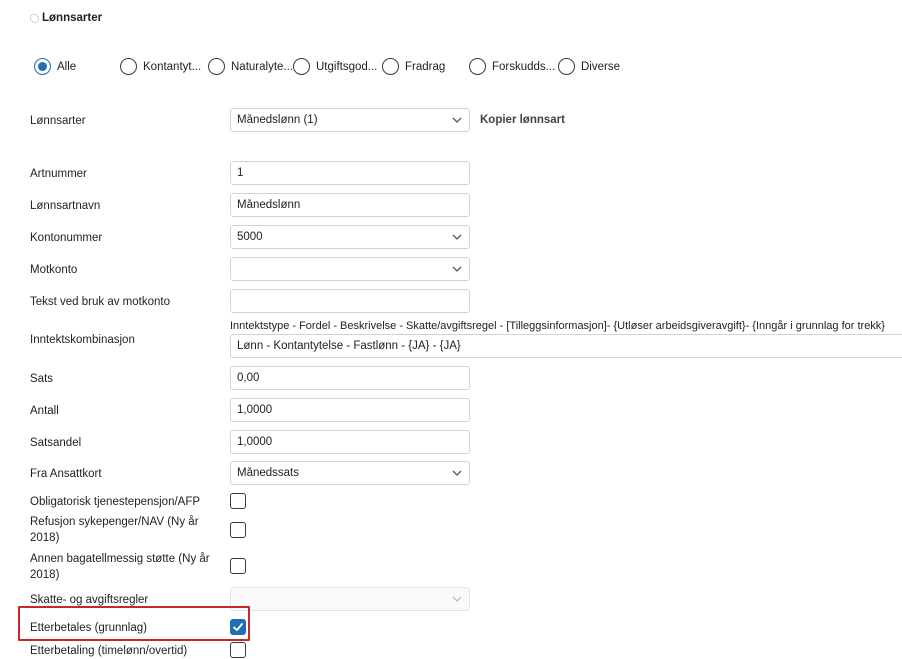 The image size is (902, 659). Describe the element at coordinates (56, 443) in the screenshot. I see `satsandel-label: Satsandel` at that location.